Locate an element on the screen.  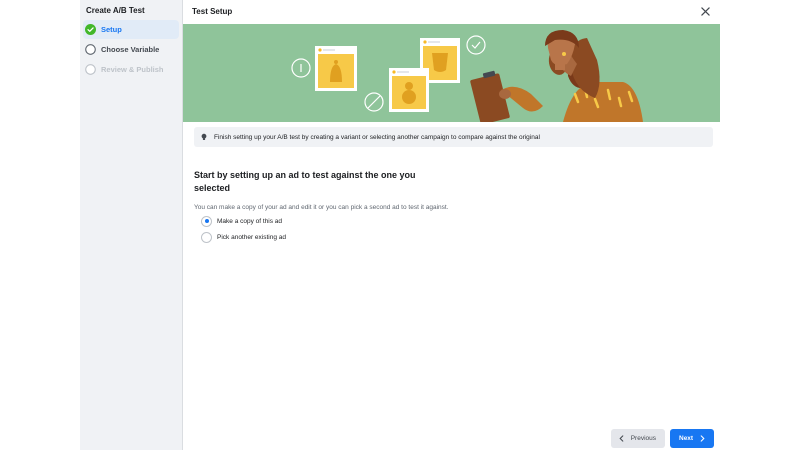
chevron-right-icon is located at coordinates (702, 438).